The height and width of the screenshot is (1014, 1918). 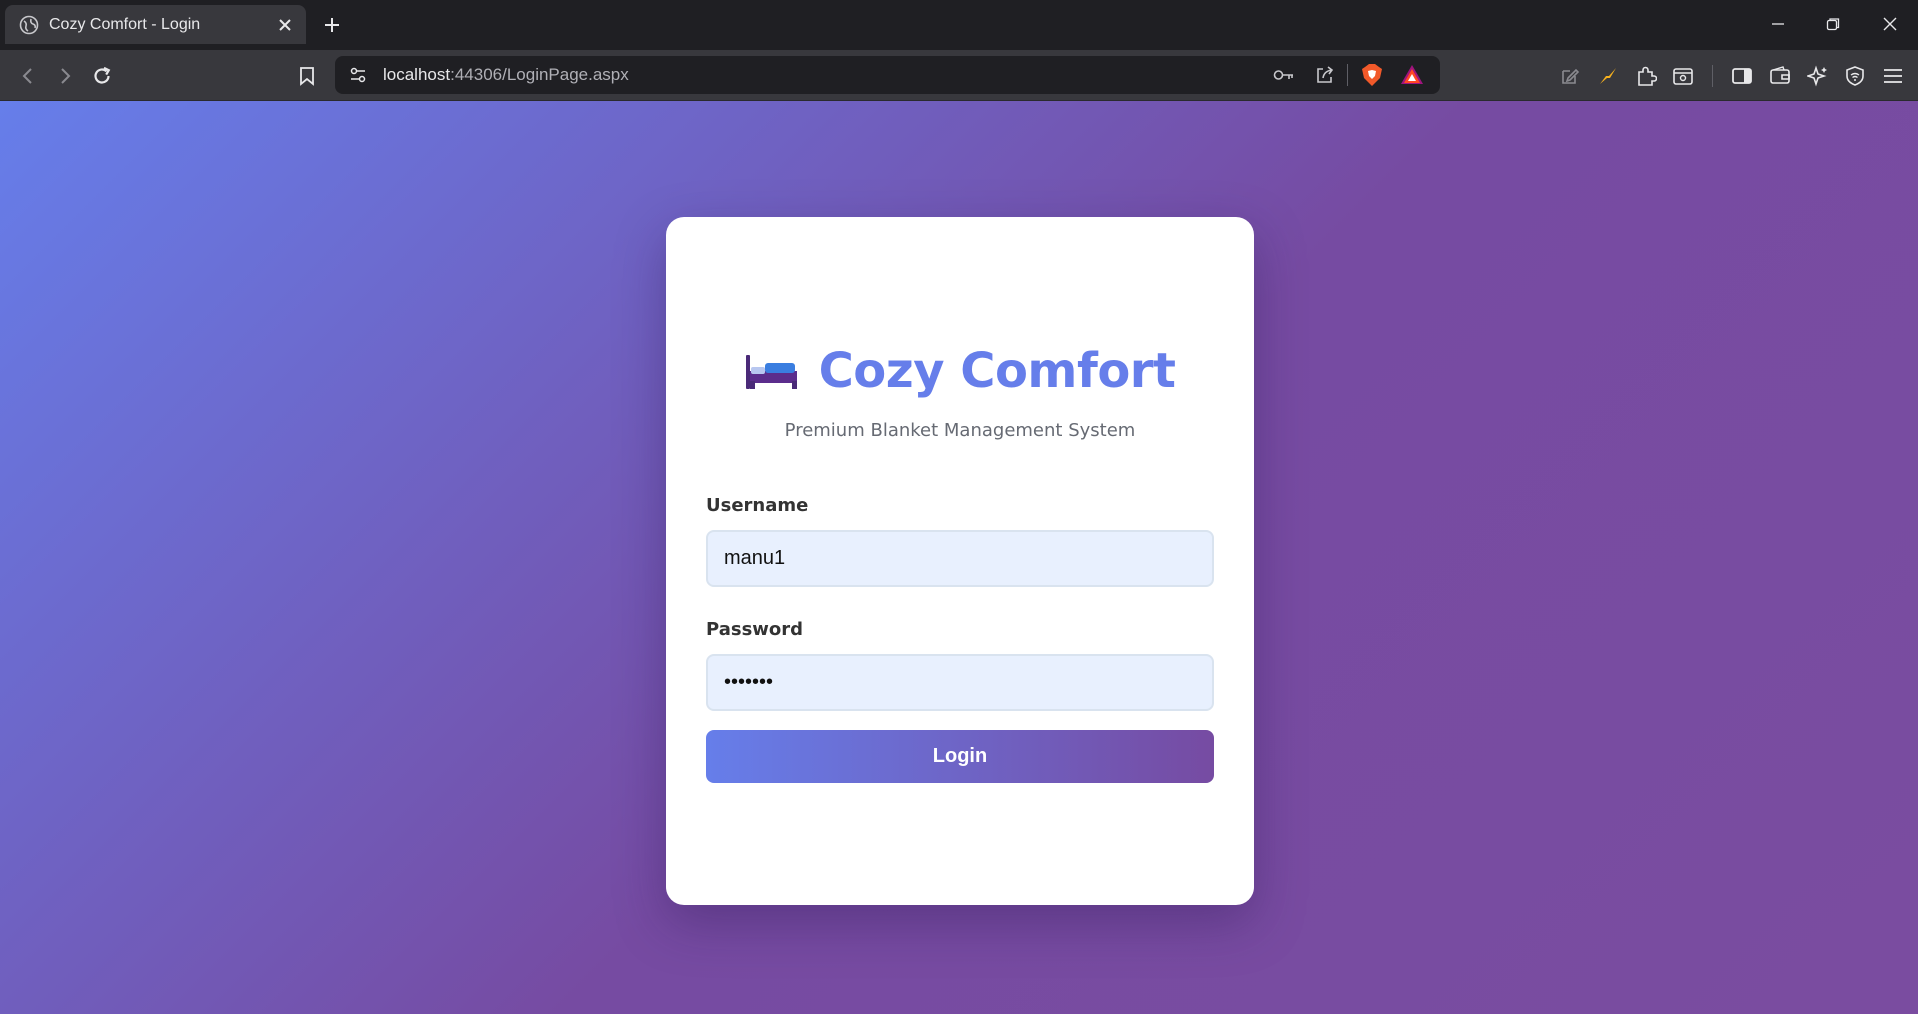 I want to click on menu-icon, so click(x=1893, y=76).